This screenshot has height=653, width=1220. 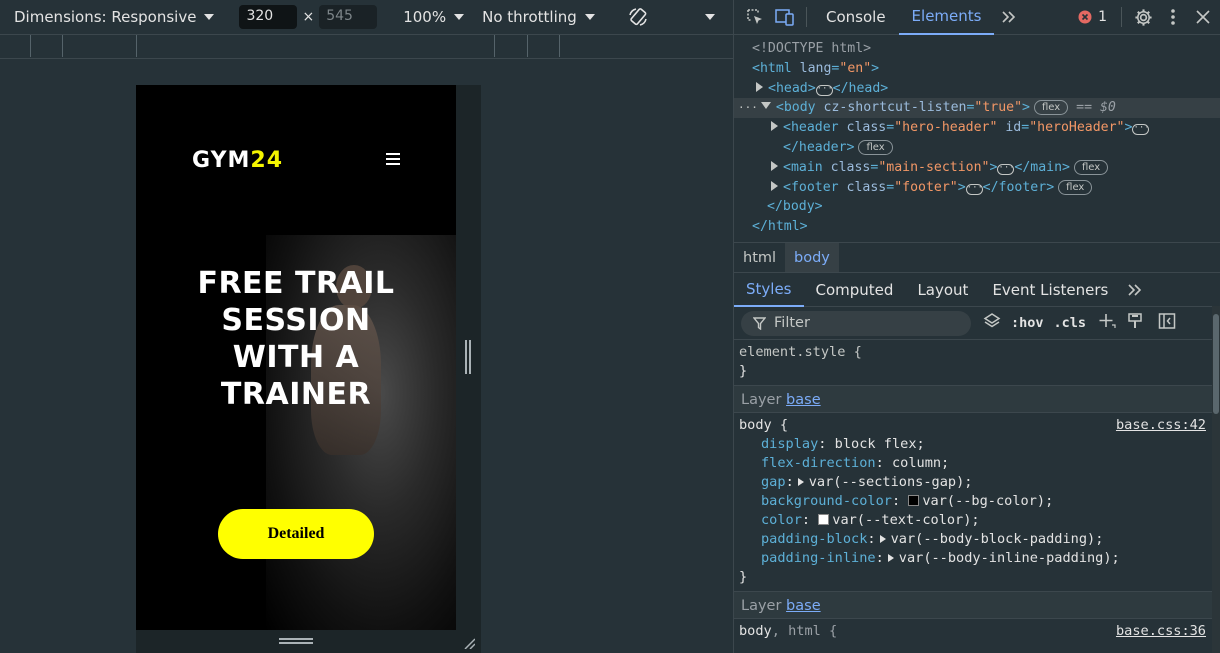 I want to click on hero-title-line: SESSION, so click(x=296, y=320).